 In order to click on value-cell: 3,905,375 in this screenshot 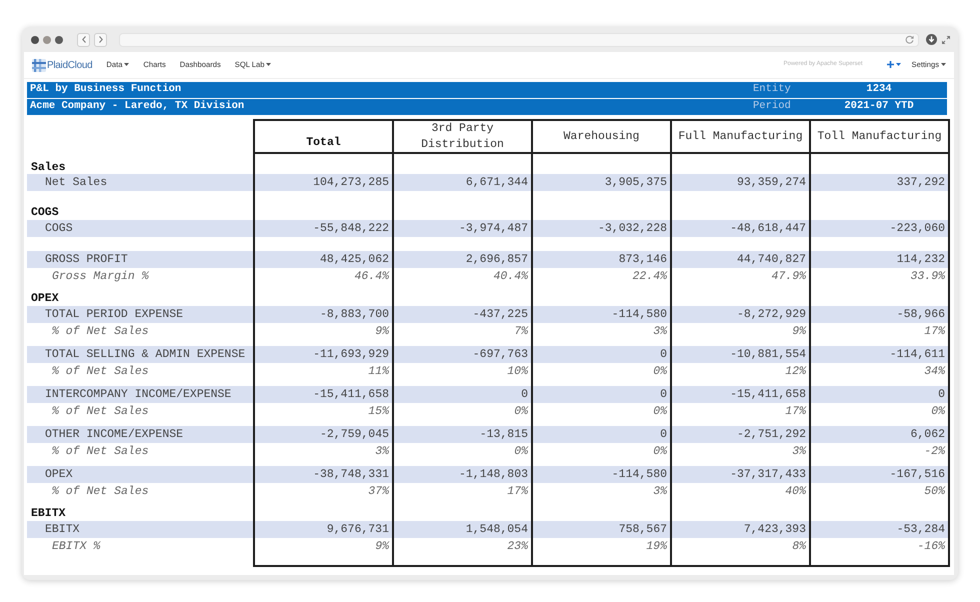, I will do `click(601, 183)`.